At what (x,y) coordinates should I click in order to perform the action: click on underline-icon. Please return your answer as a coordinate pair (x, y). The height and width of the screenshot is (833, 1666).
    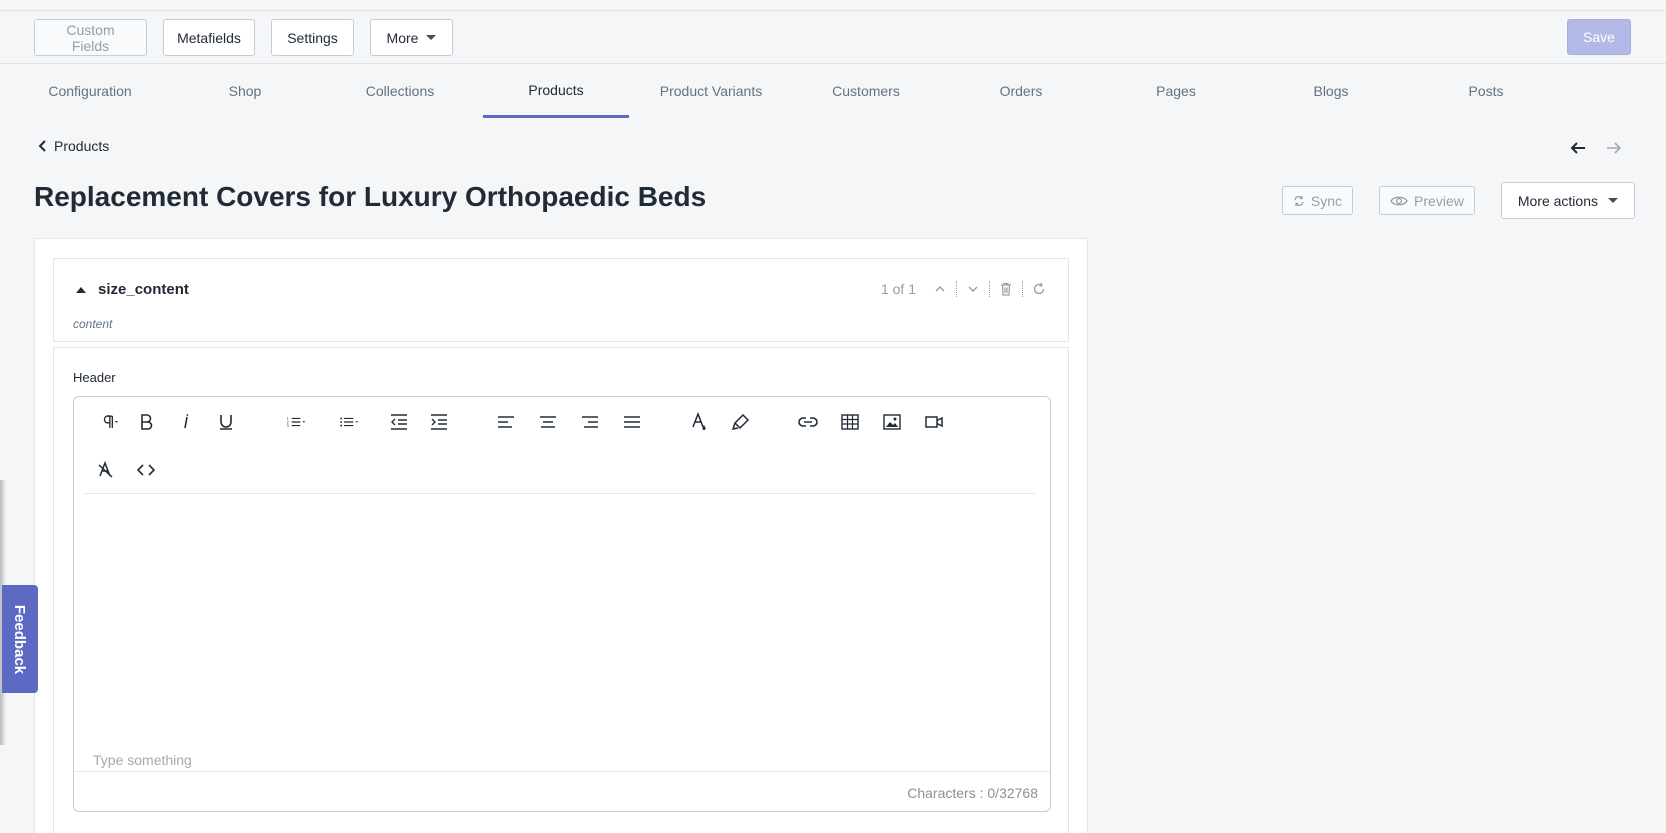
    Looking at the image, I should click on (226, 422).